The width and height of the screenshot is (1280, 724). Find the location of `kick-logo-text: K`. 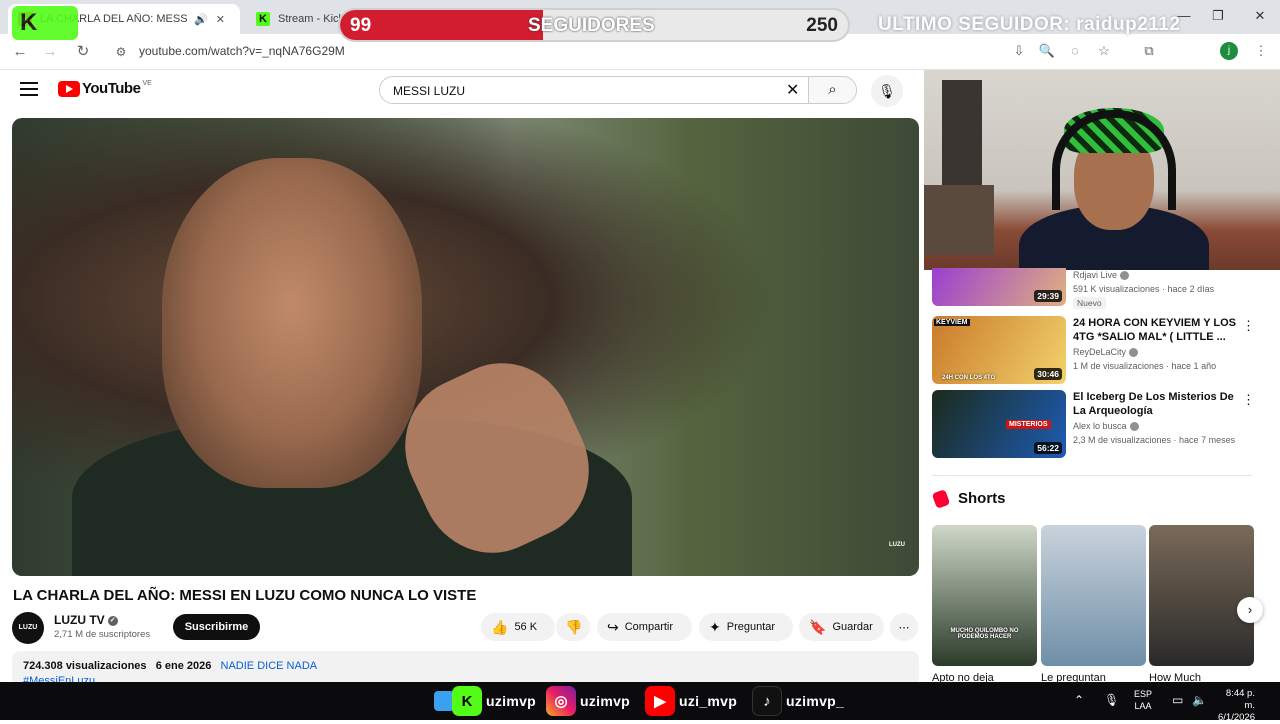

kick-logo-text: K is located at coordinates (29, 22).